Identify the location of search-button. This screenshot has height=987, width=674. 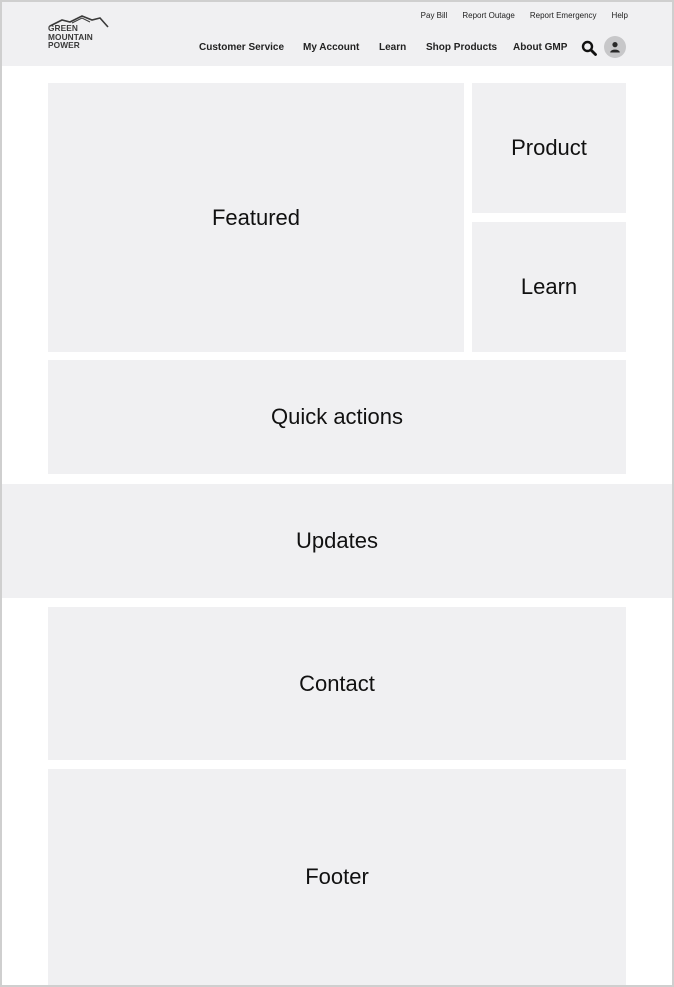
(589, 48).